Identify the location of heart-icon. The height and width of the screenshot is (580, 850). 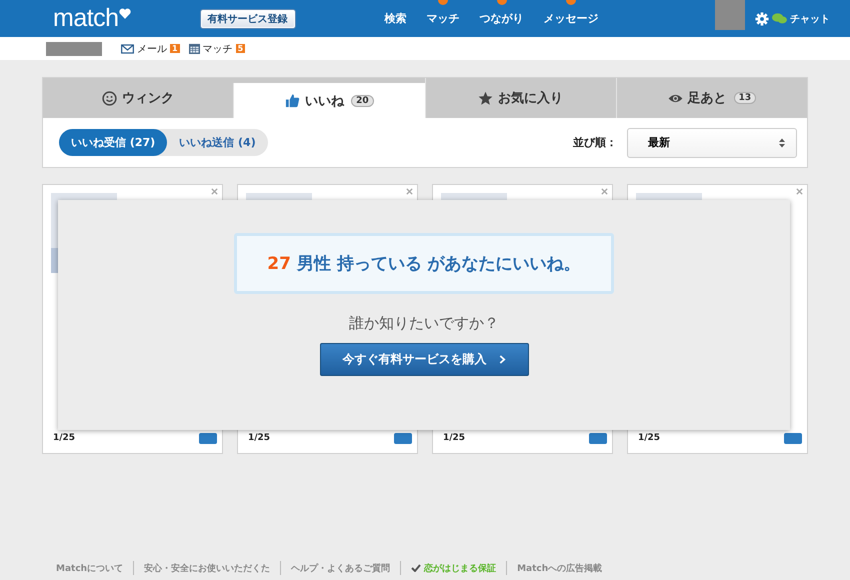
(124, 13).